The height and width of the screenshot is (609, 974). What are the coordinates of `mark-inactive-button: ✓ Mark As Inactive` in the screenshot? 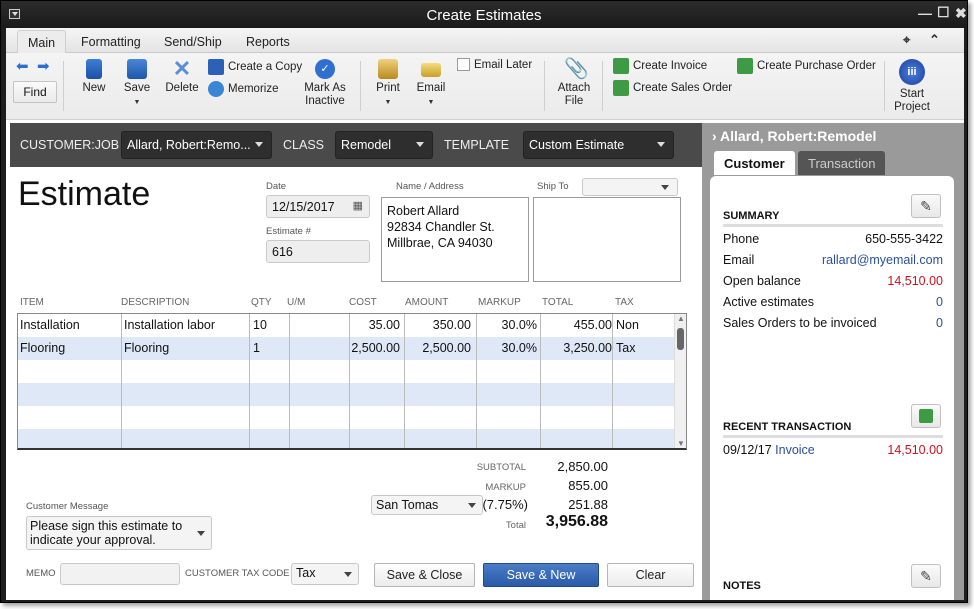 It's located at (325, 83).